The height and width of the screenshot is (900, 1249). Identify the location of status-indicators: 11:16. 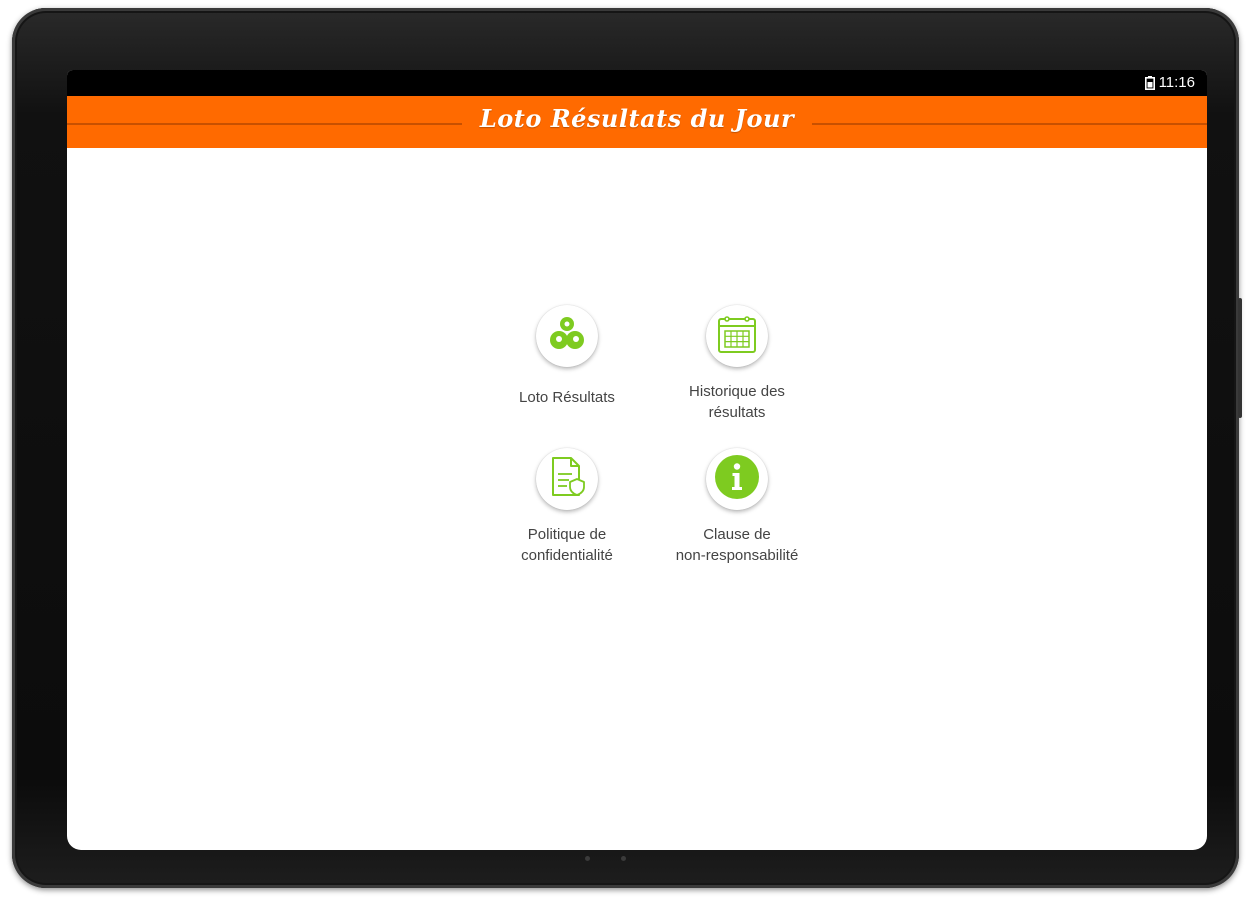
(1169, 82).